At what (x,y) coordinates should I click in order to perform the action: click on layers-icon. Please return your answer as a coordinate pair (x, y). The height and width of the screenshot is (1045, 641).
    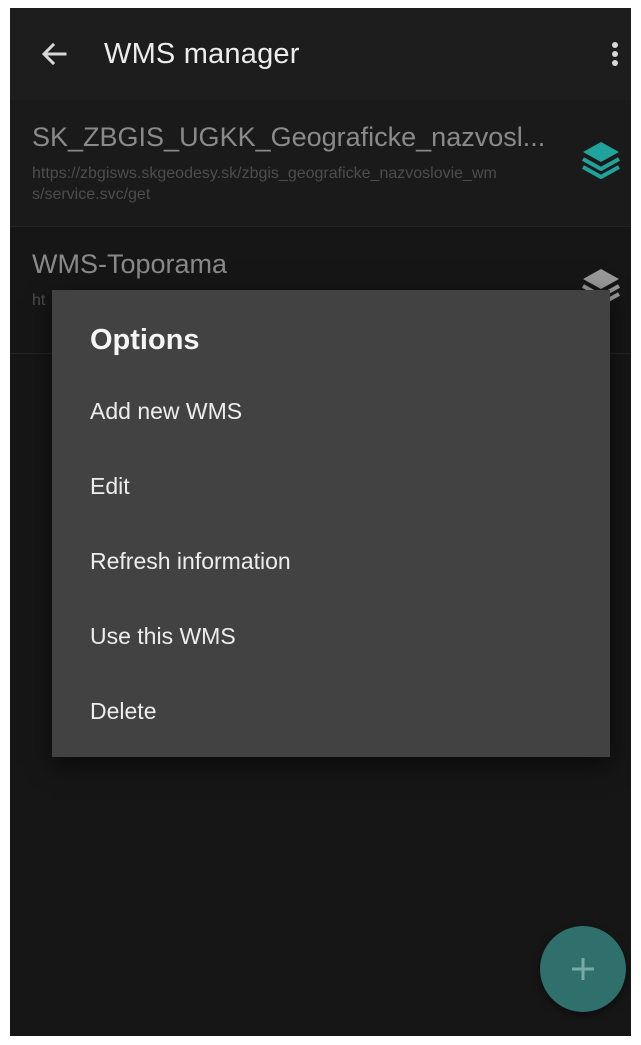
    Looking at the image, I should click on (601, 161).